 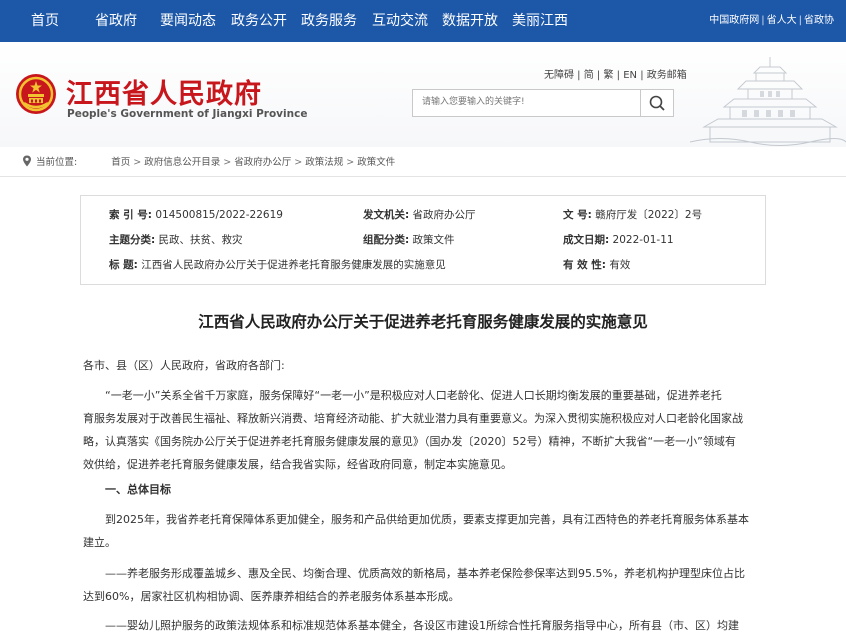 I want to click on meta-category: 组配分类: 政策文件, so click(x=409, y=240).